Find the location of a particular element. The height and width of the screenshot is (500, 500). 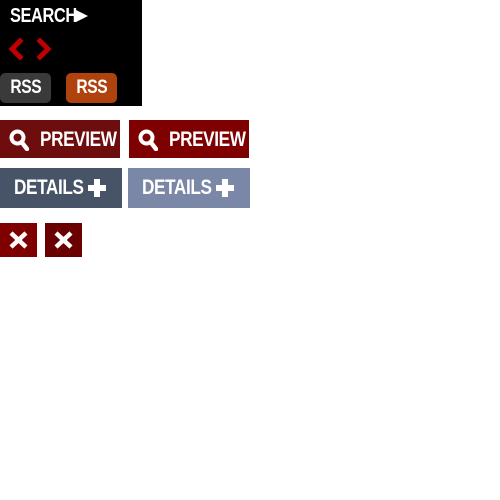

previous-arrow-button is located at coordinates (16, 49).